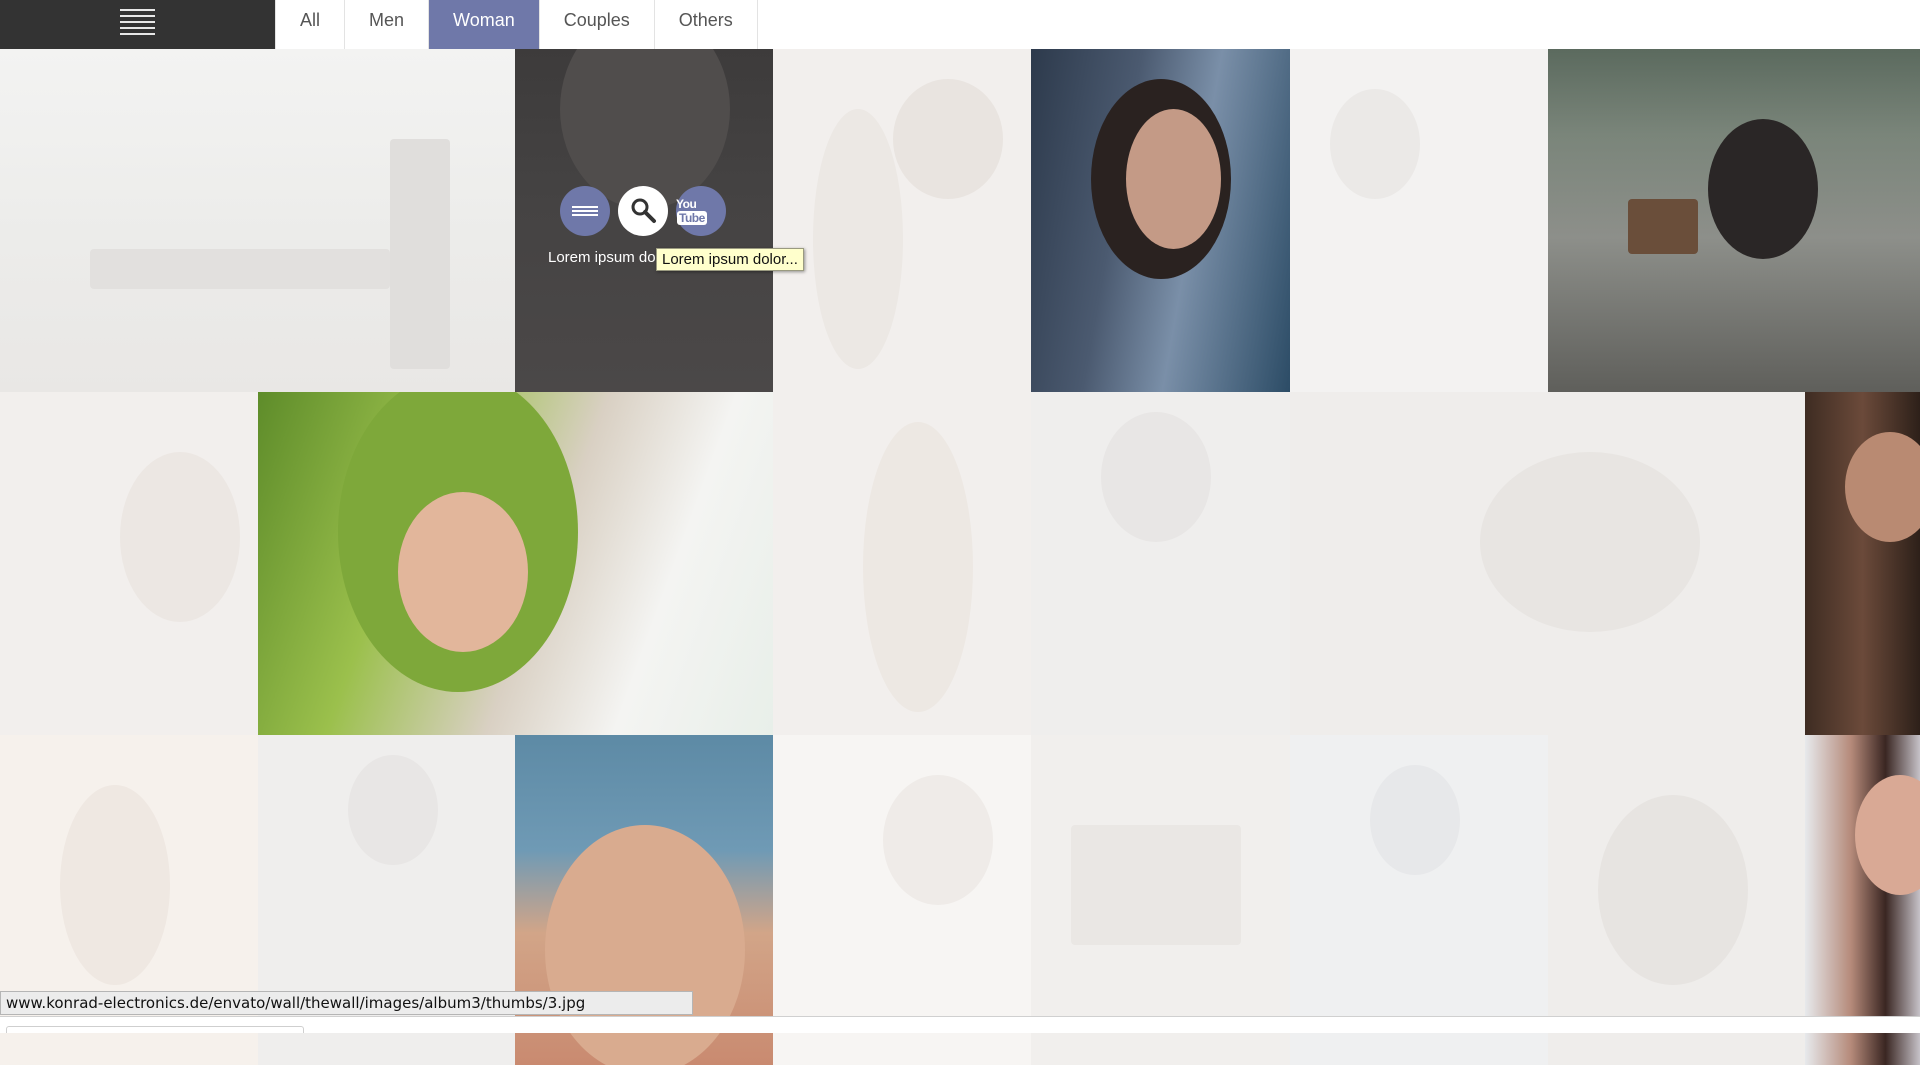 The image size is (1920, 1065). Describe the element at coordinates (597, 24) in the screenshot. I see `tab-couples: Couples` at that location.